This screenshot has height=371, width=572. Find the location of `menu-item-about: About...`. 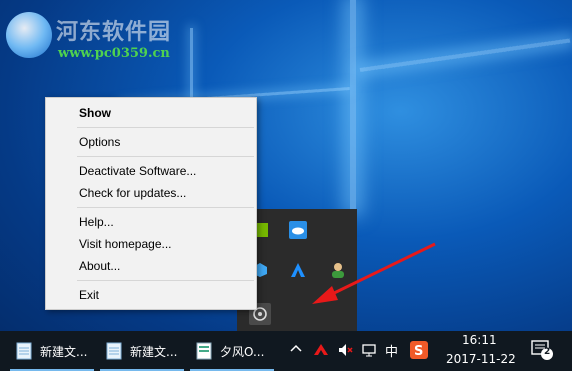

menu-item-about: About... is located at coordinates (99, 266).